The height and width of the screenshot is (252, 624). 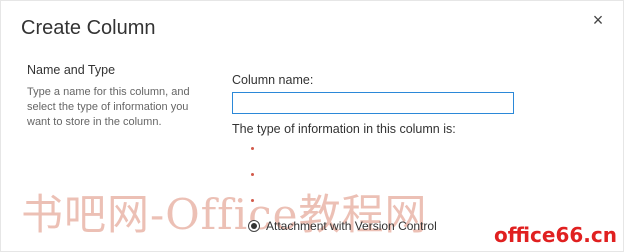 I want to click on option-label: Attachment with Version Control, so click(x=351, y=226).